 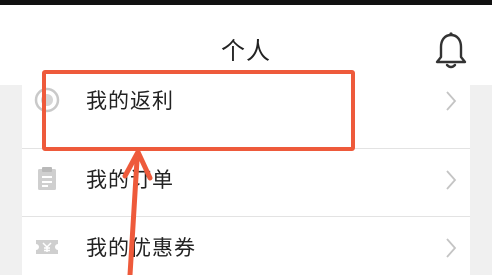 I want to click on order-clipboard-icon, so click(x=47, y=178).